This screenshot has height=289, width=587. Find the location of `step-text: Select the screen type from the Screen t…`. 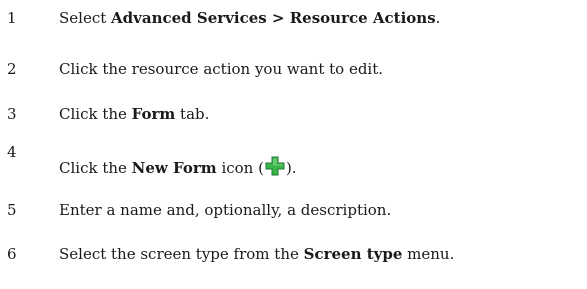

step-text: Select the screen type from the Screen t… is located at coordinates (256, 254).